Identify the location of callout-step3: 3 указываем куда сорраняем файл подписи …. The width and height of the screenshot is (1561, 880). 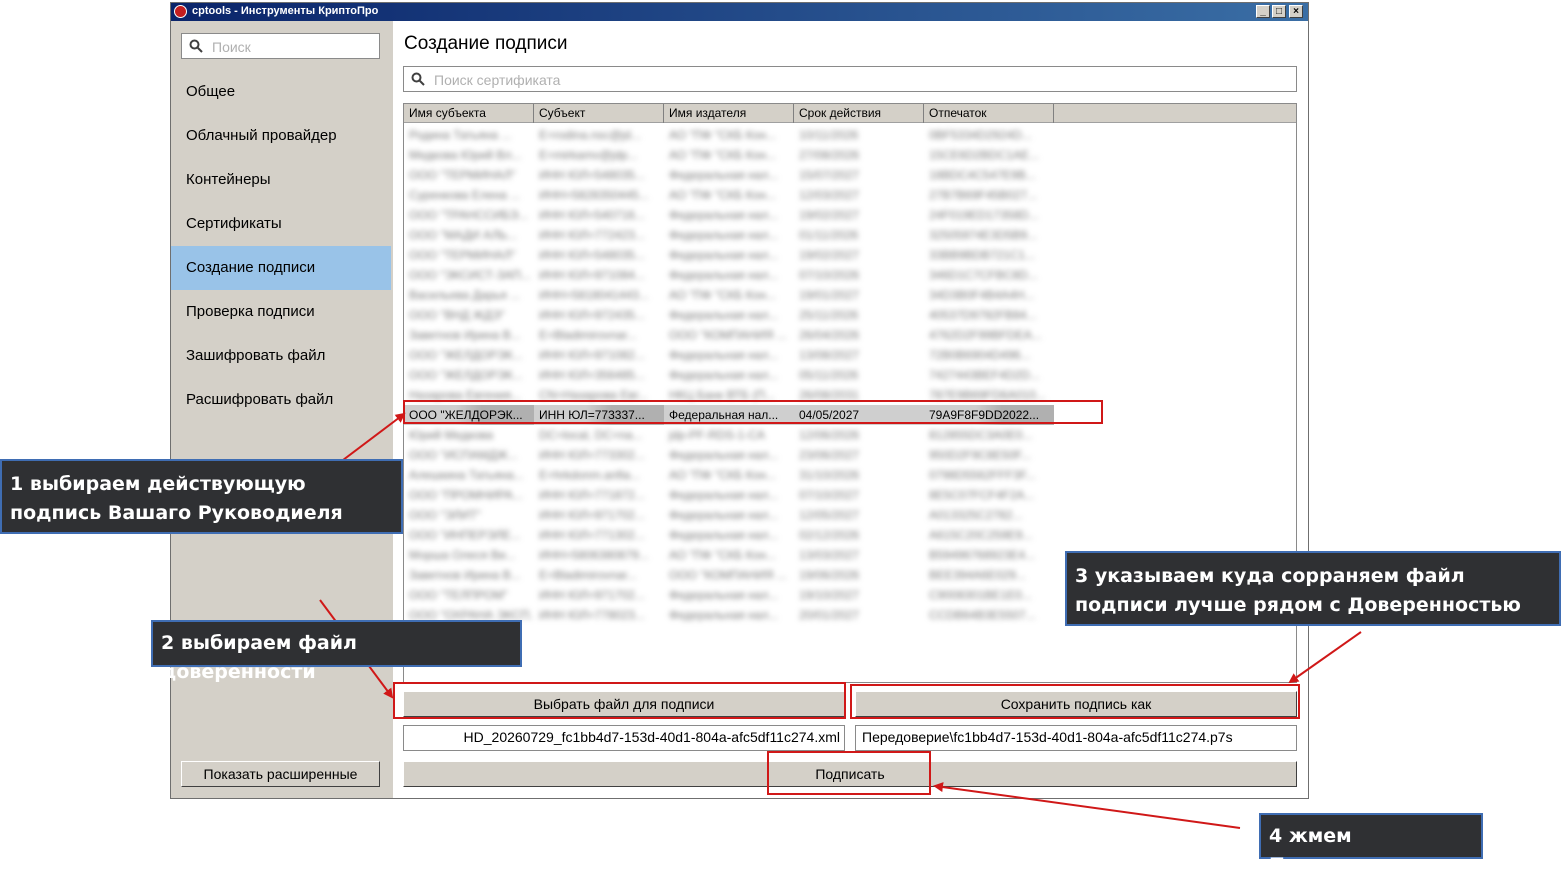
(1313, 588).